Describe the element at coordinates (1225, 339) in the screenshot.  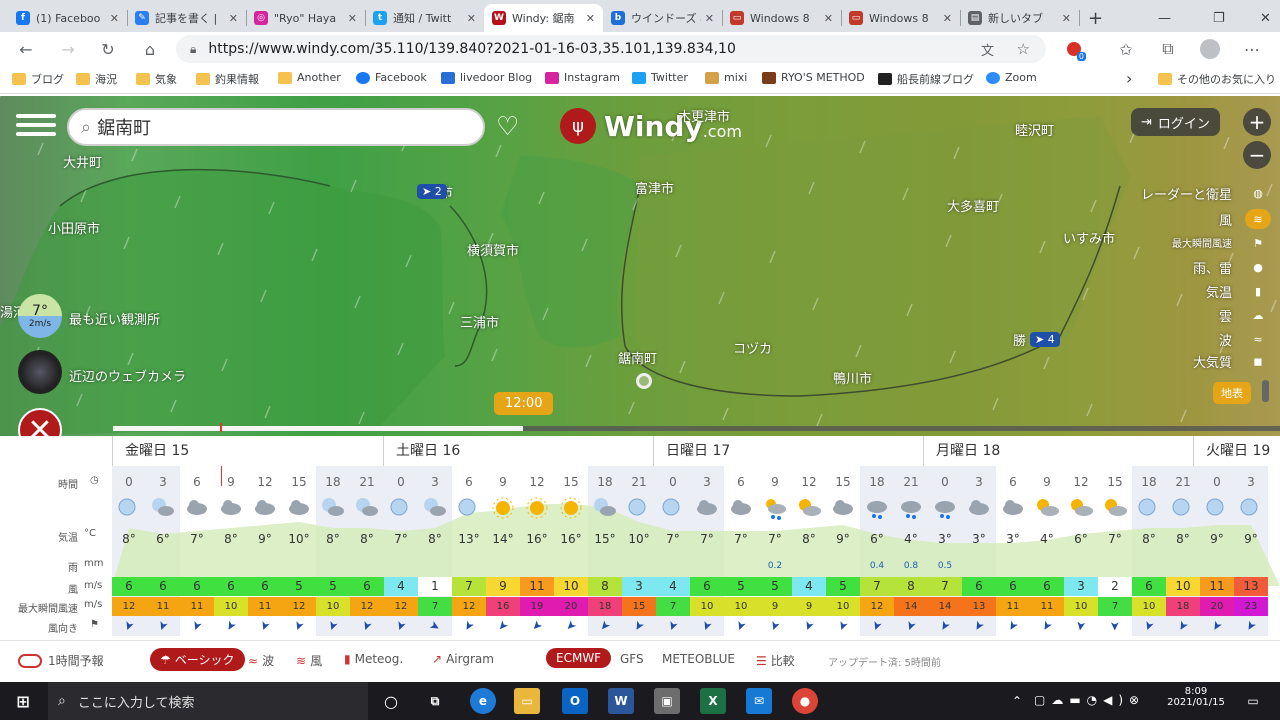
I see `layer-menu-item: 波` at that location.